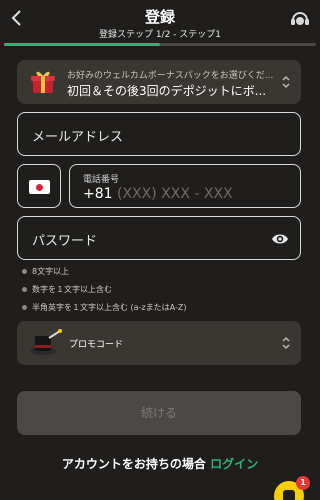 The image size is (320, 500). Describe the element at coordinates (162, 311) in the screenshot. I see `password-rule: 半角英字を１文字以上含む (a-zまたはA-Z)` at that location.